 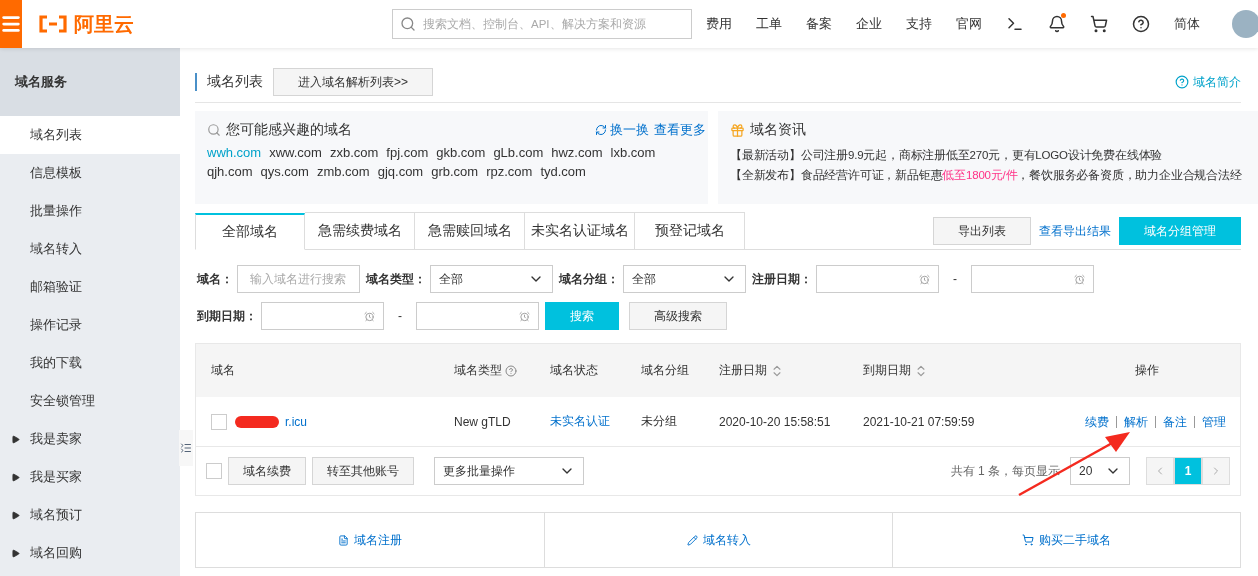 I want to click on nav-link: 支持, so click(x=919, y=24).